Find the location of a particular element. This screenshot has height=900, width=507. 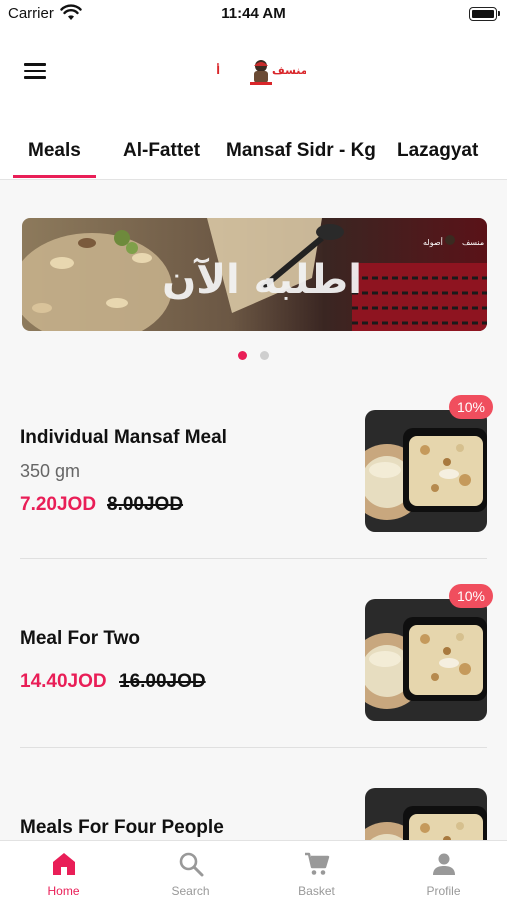

meal-weight: 350 gm is located at coordinates (50, 471).